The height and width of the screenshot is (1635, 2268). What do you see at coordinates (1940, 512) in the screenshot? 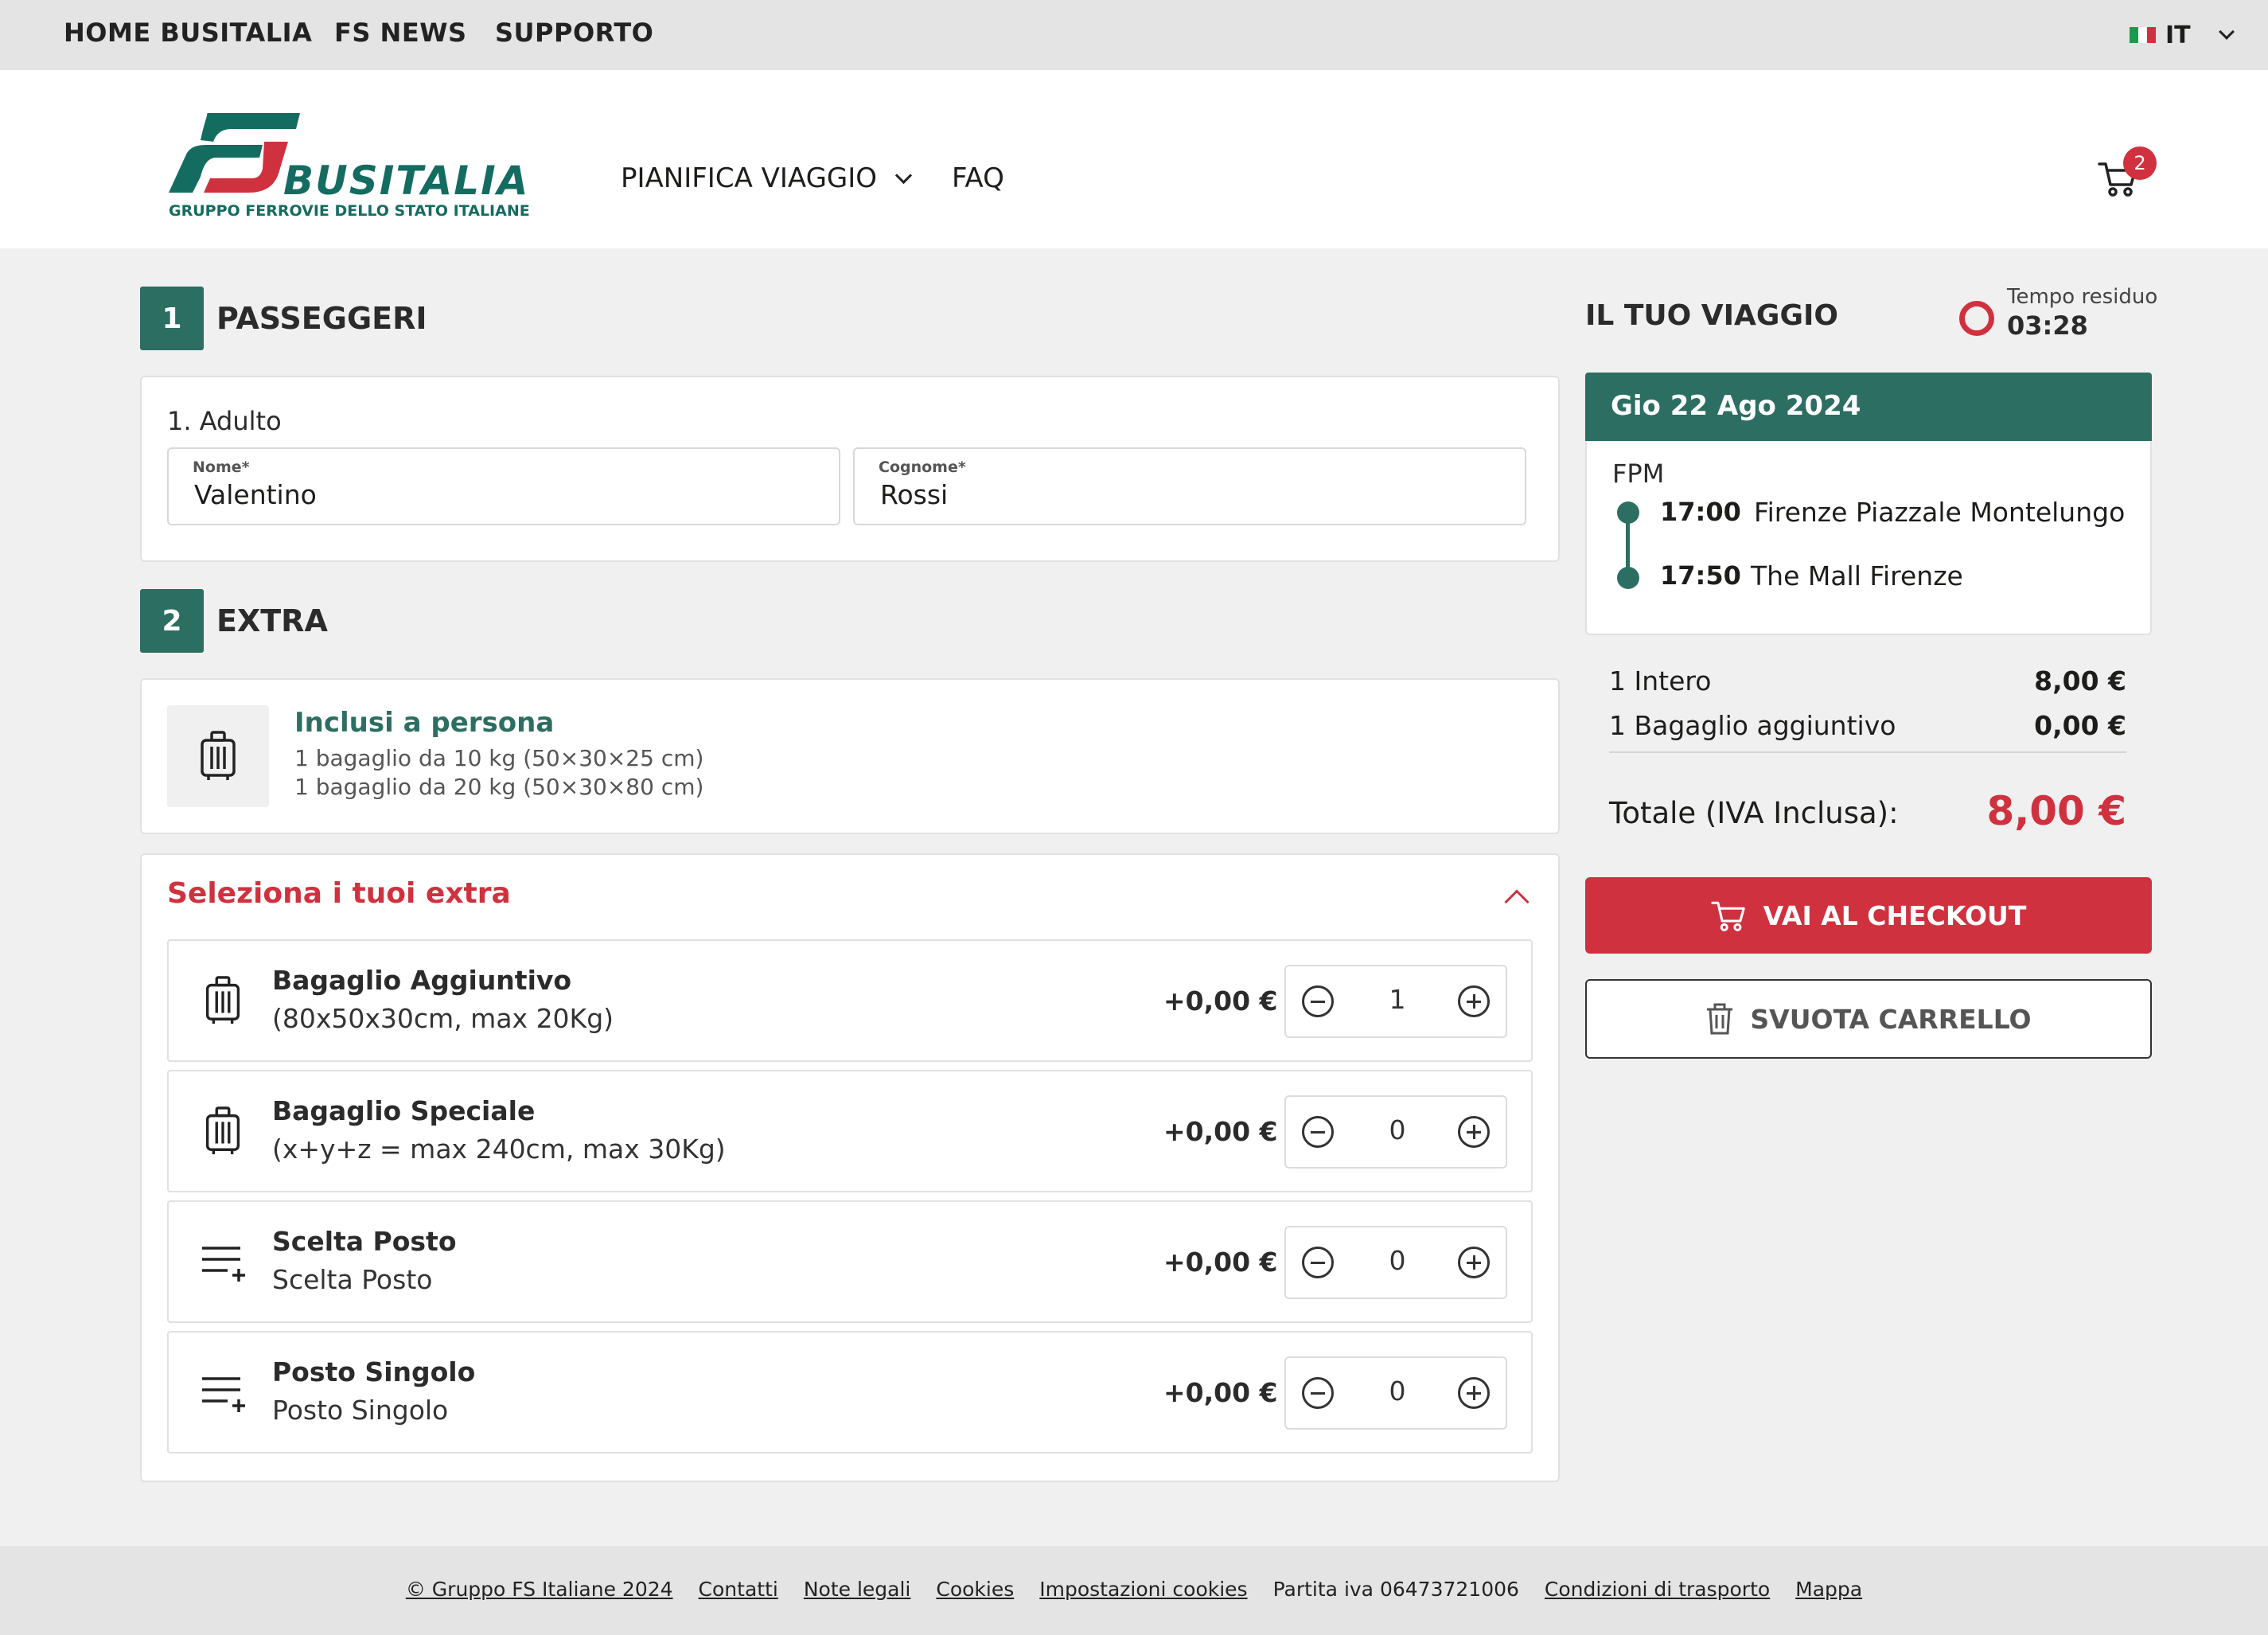
I see `departure-stop: Firenze Piazzale Montelungo` at bounding box center [1940, 512].